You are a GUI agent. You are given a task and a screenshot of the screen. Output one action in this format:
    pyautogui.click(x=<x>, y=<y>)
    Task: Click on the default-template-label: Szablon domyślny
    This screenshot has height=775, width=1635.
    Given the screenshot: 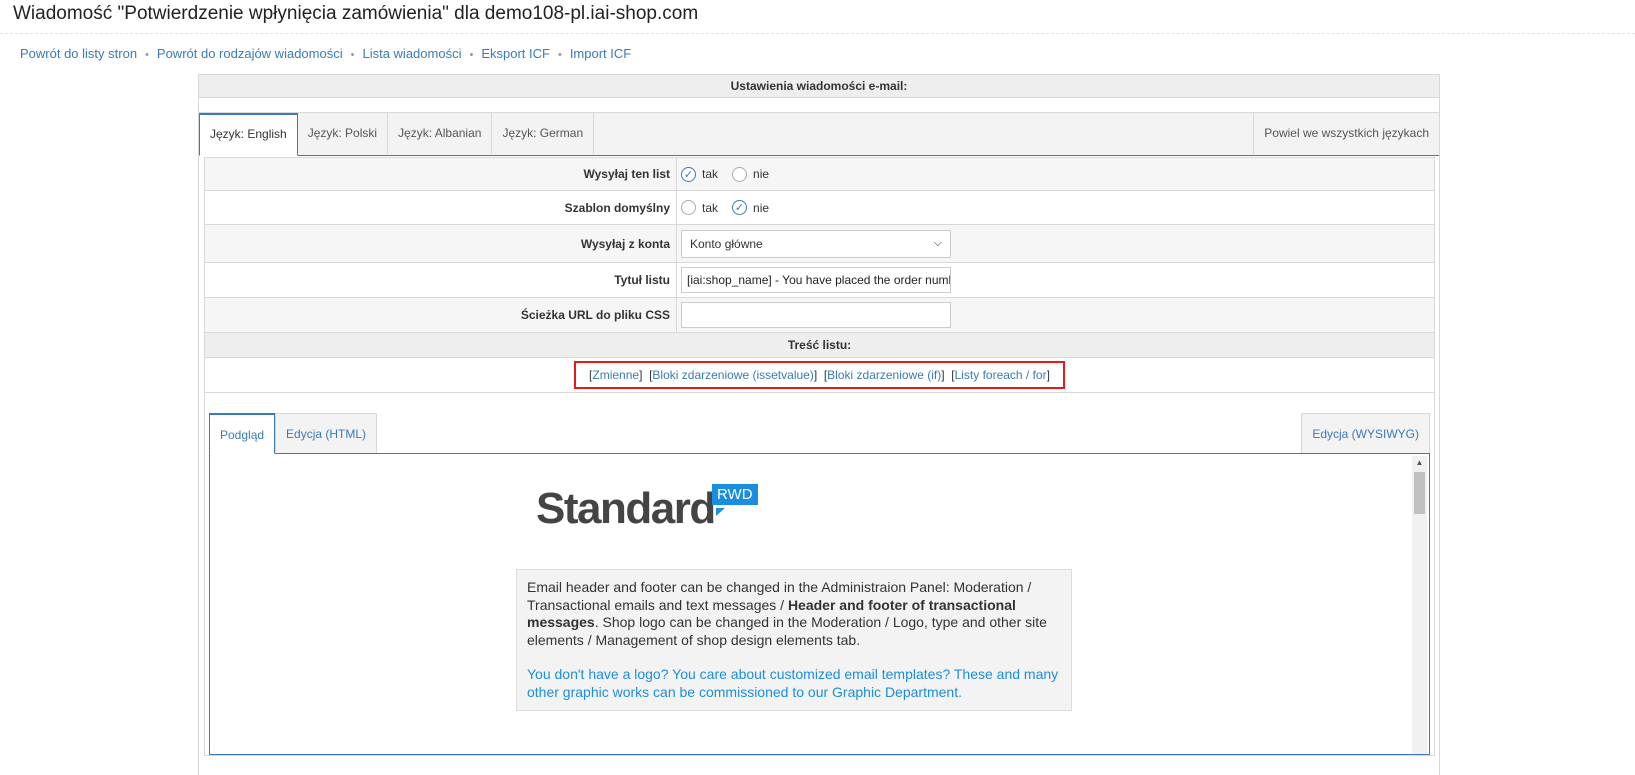 What is the action you would take?
    pyautogui.click(x=441, y=207)
    